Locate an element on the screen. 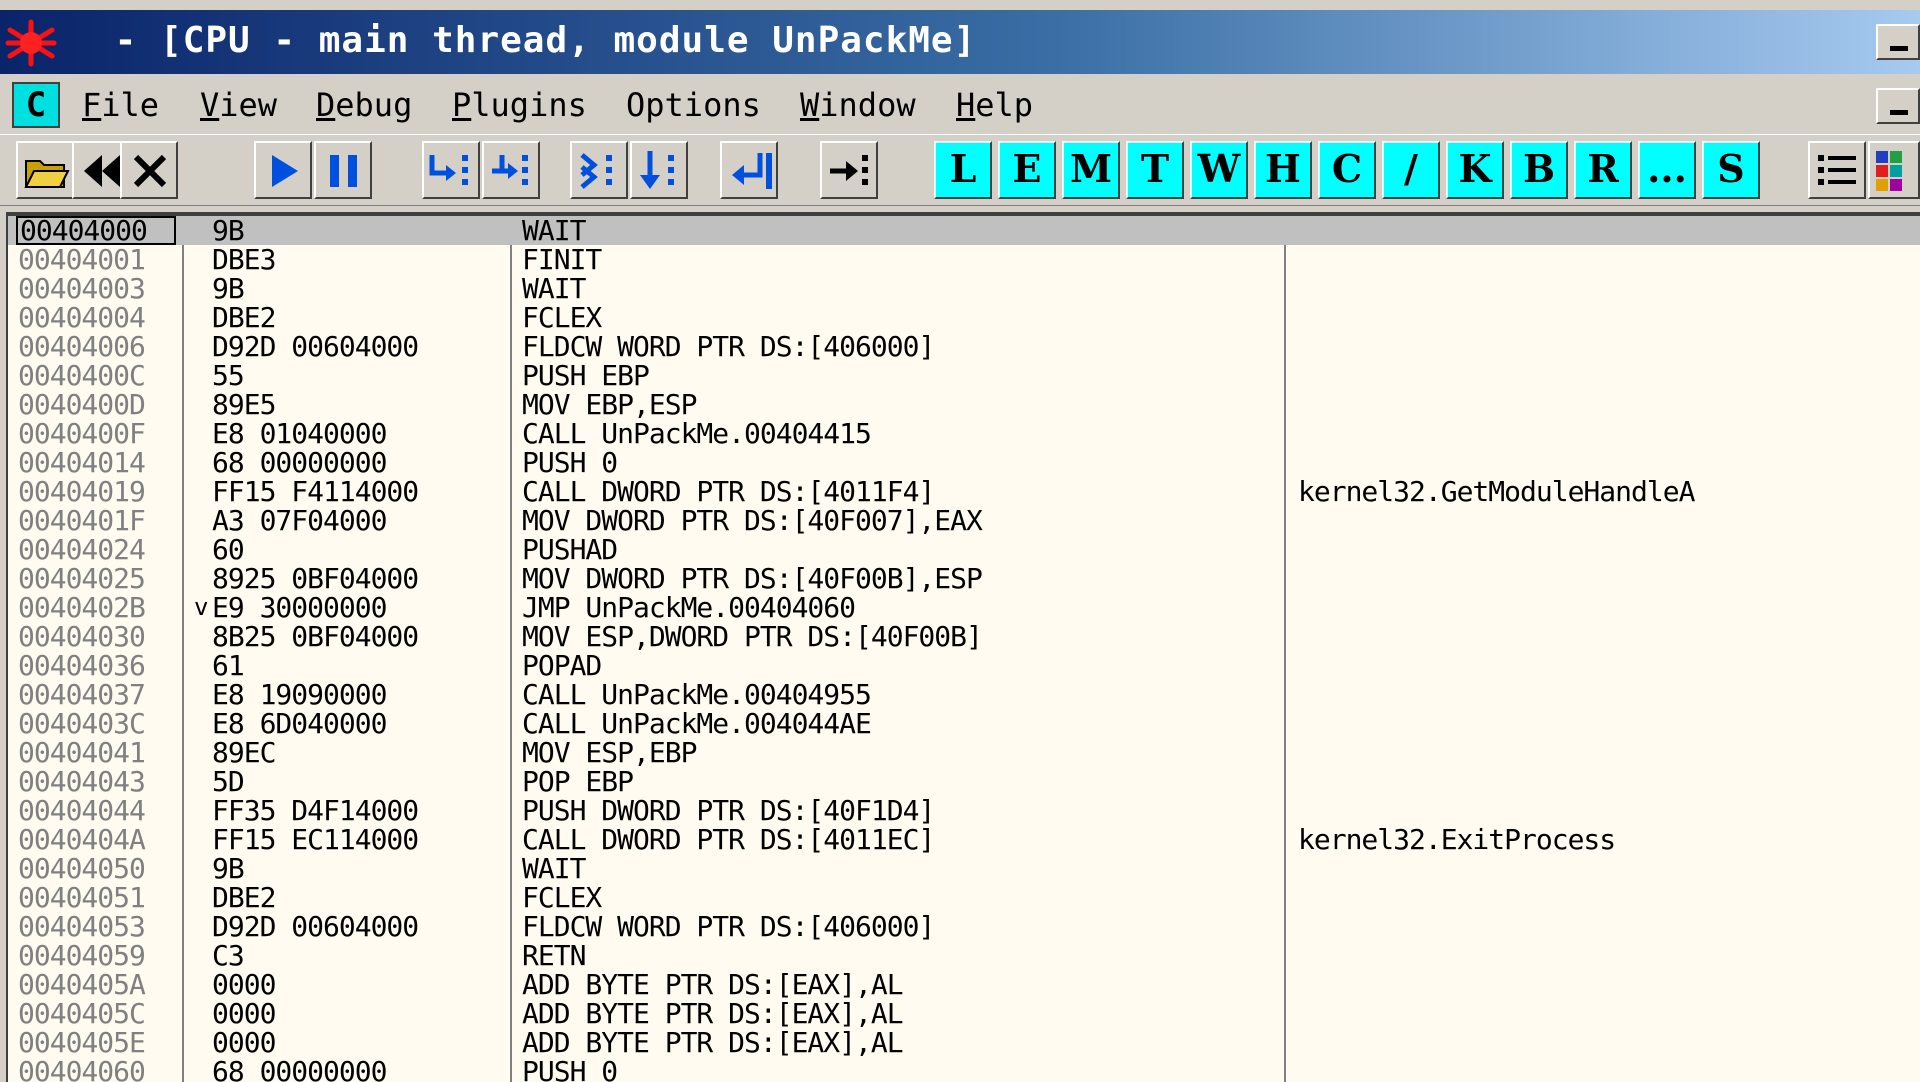 This screenshot has width=1920, height=1082. disasm-row: 00404036 61 POPAD is located at coordinates (964, 665).